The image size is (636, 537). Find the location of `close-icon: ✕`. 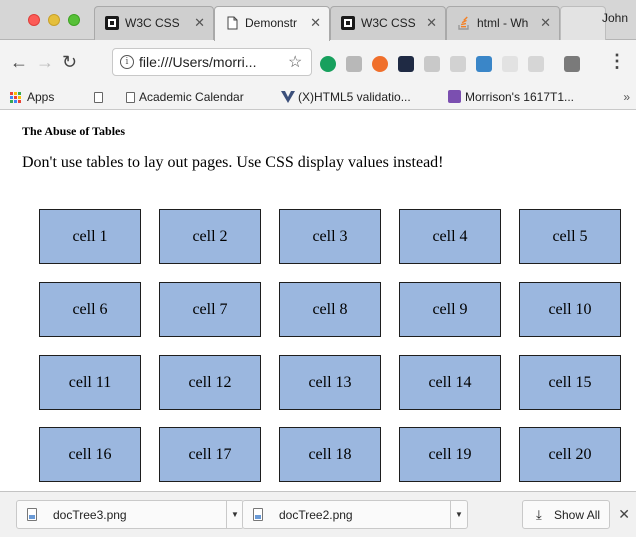

close-icon: ✕ is located at coordinates (624, 514).